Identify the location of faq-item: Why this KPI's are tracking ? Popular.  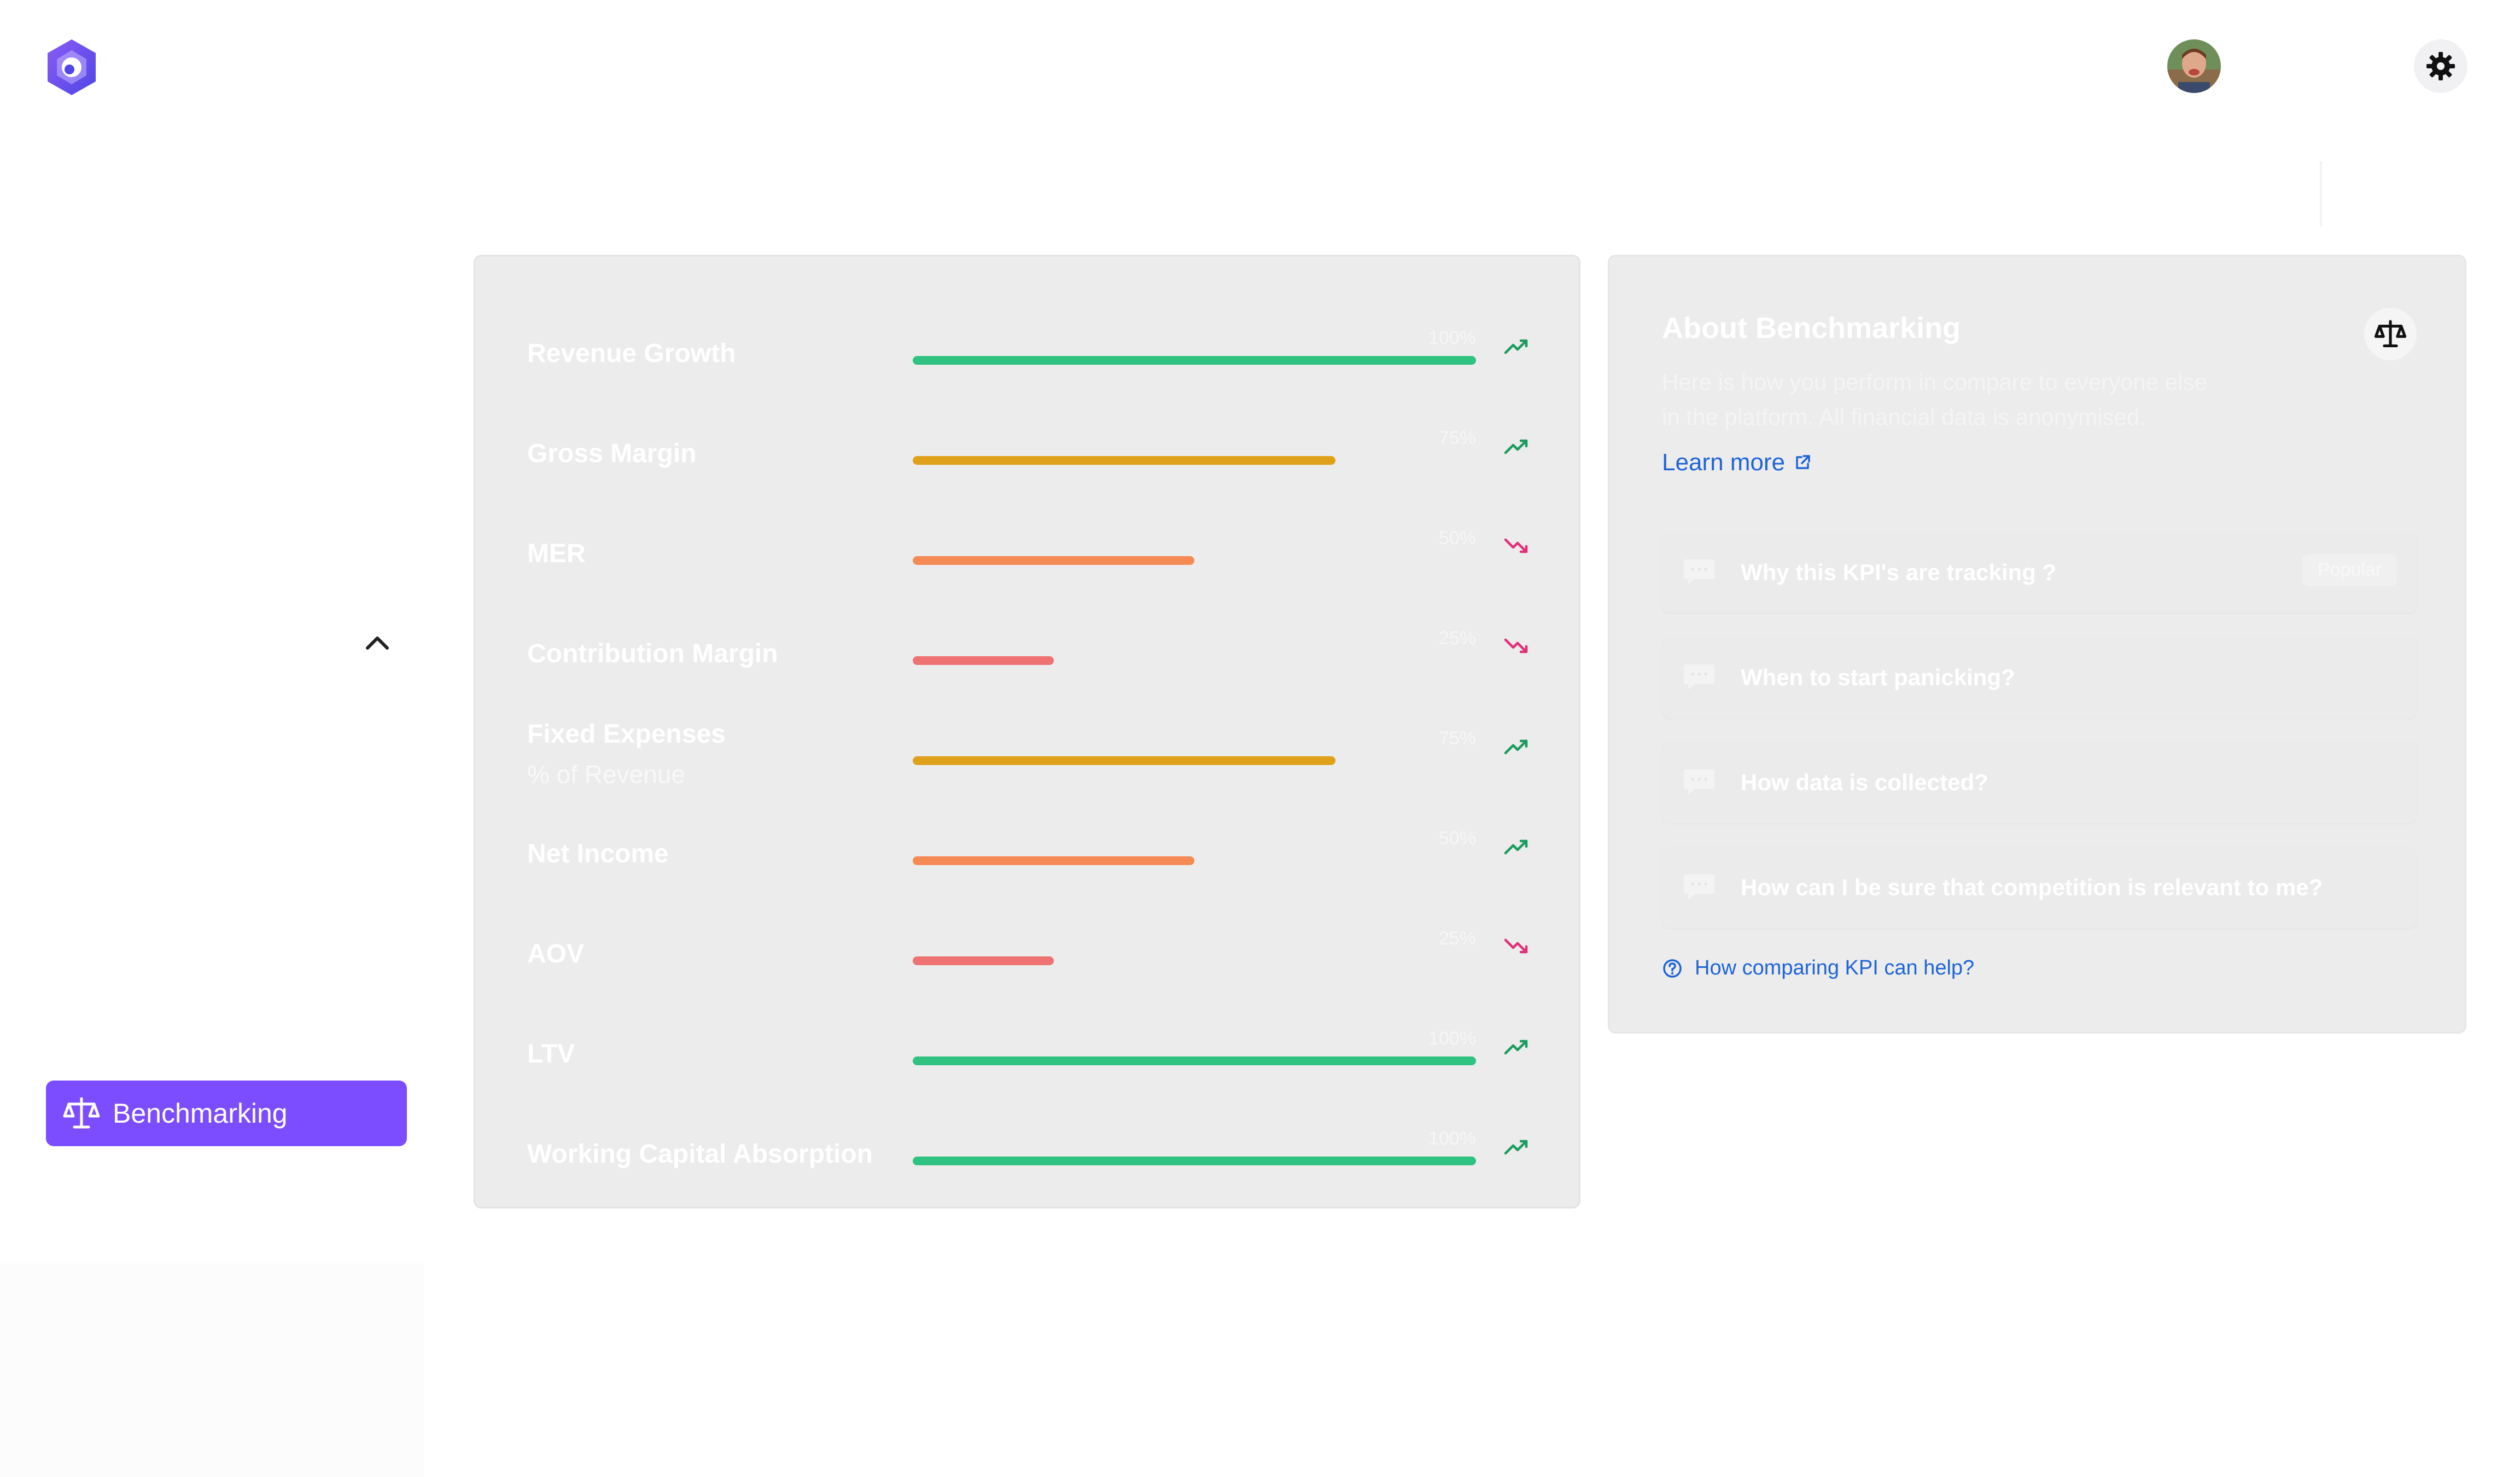
(2039, 573).